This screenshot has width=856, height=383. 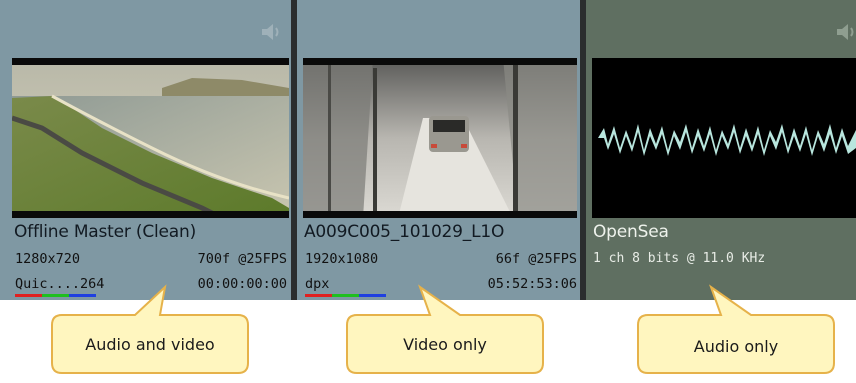 I want to click on callout-audio-and-video: Audio and video, so click(x=150, y=329).